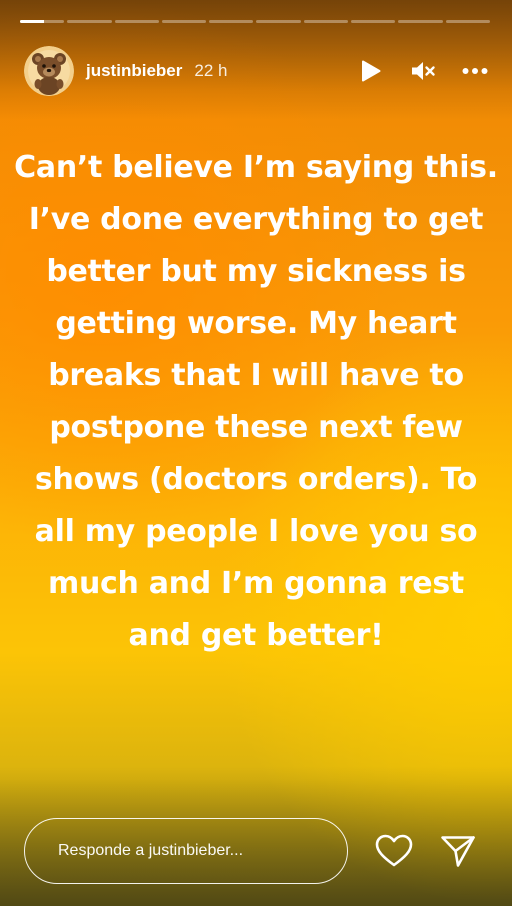 The width and height of the screenshot is (512, 906). I want to click on send-icon, so click(458, 851).